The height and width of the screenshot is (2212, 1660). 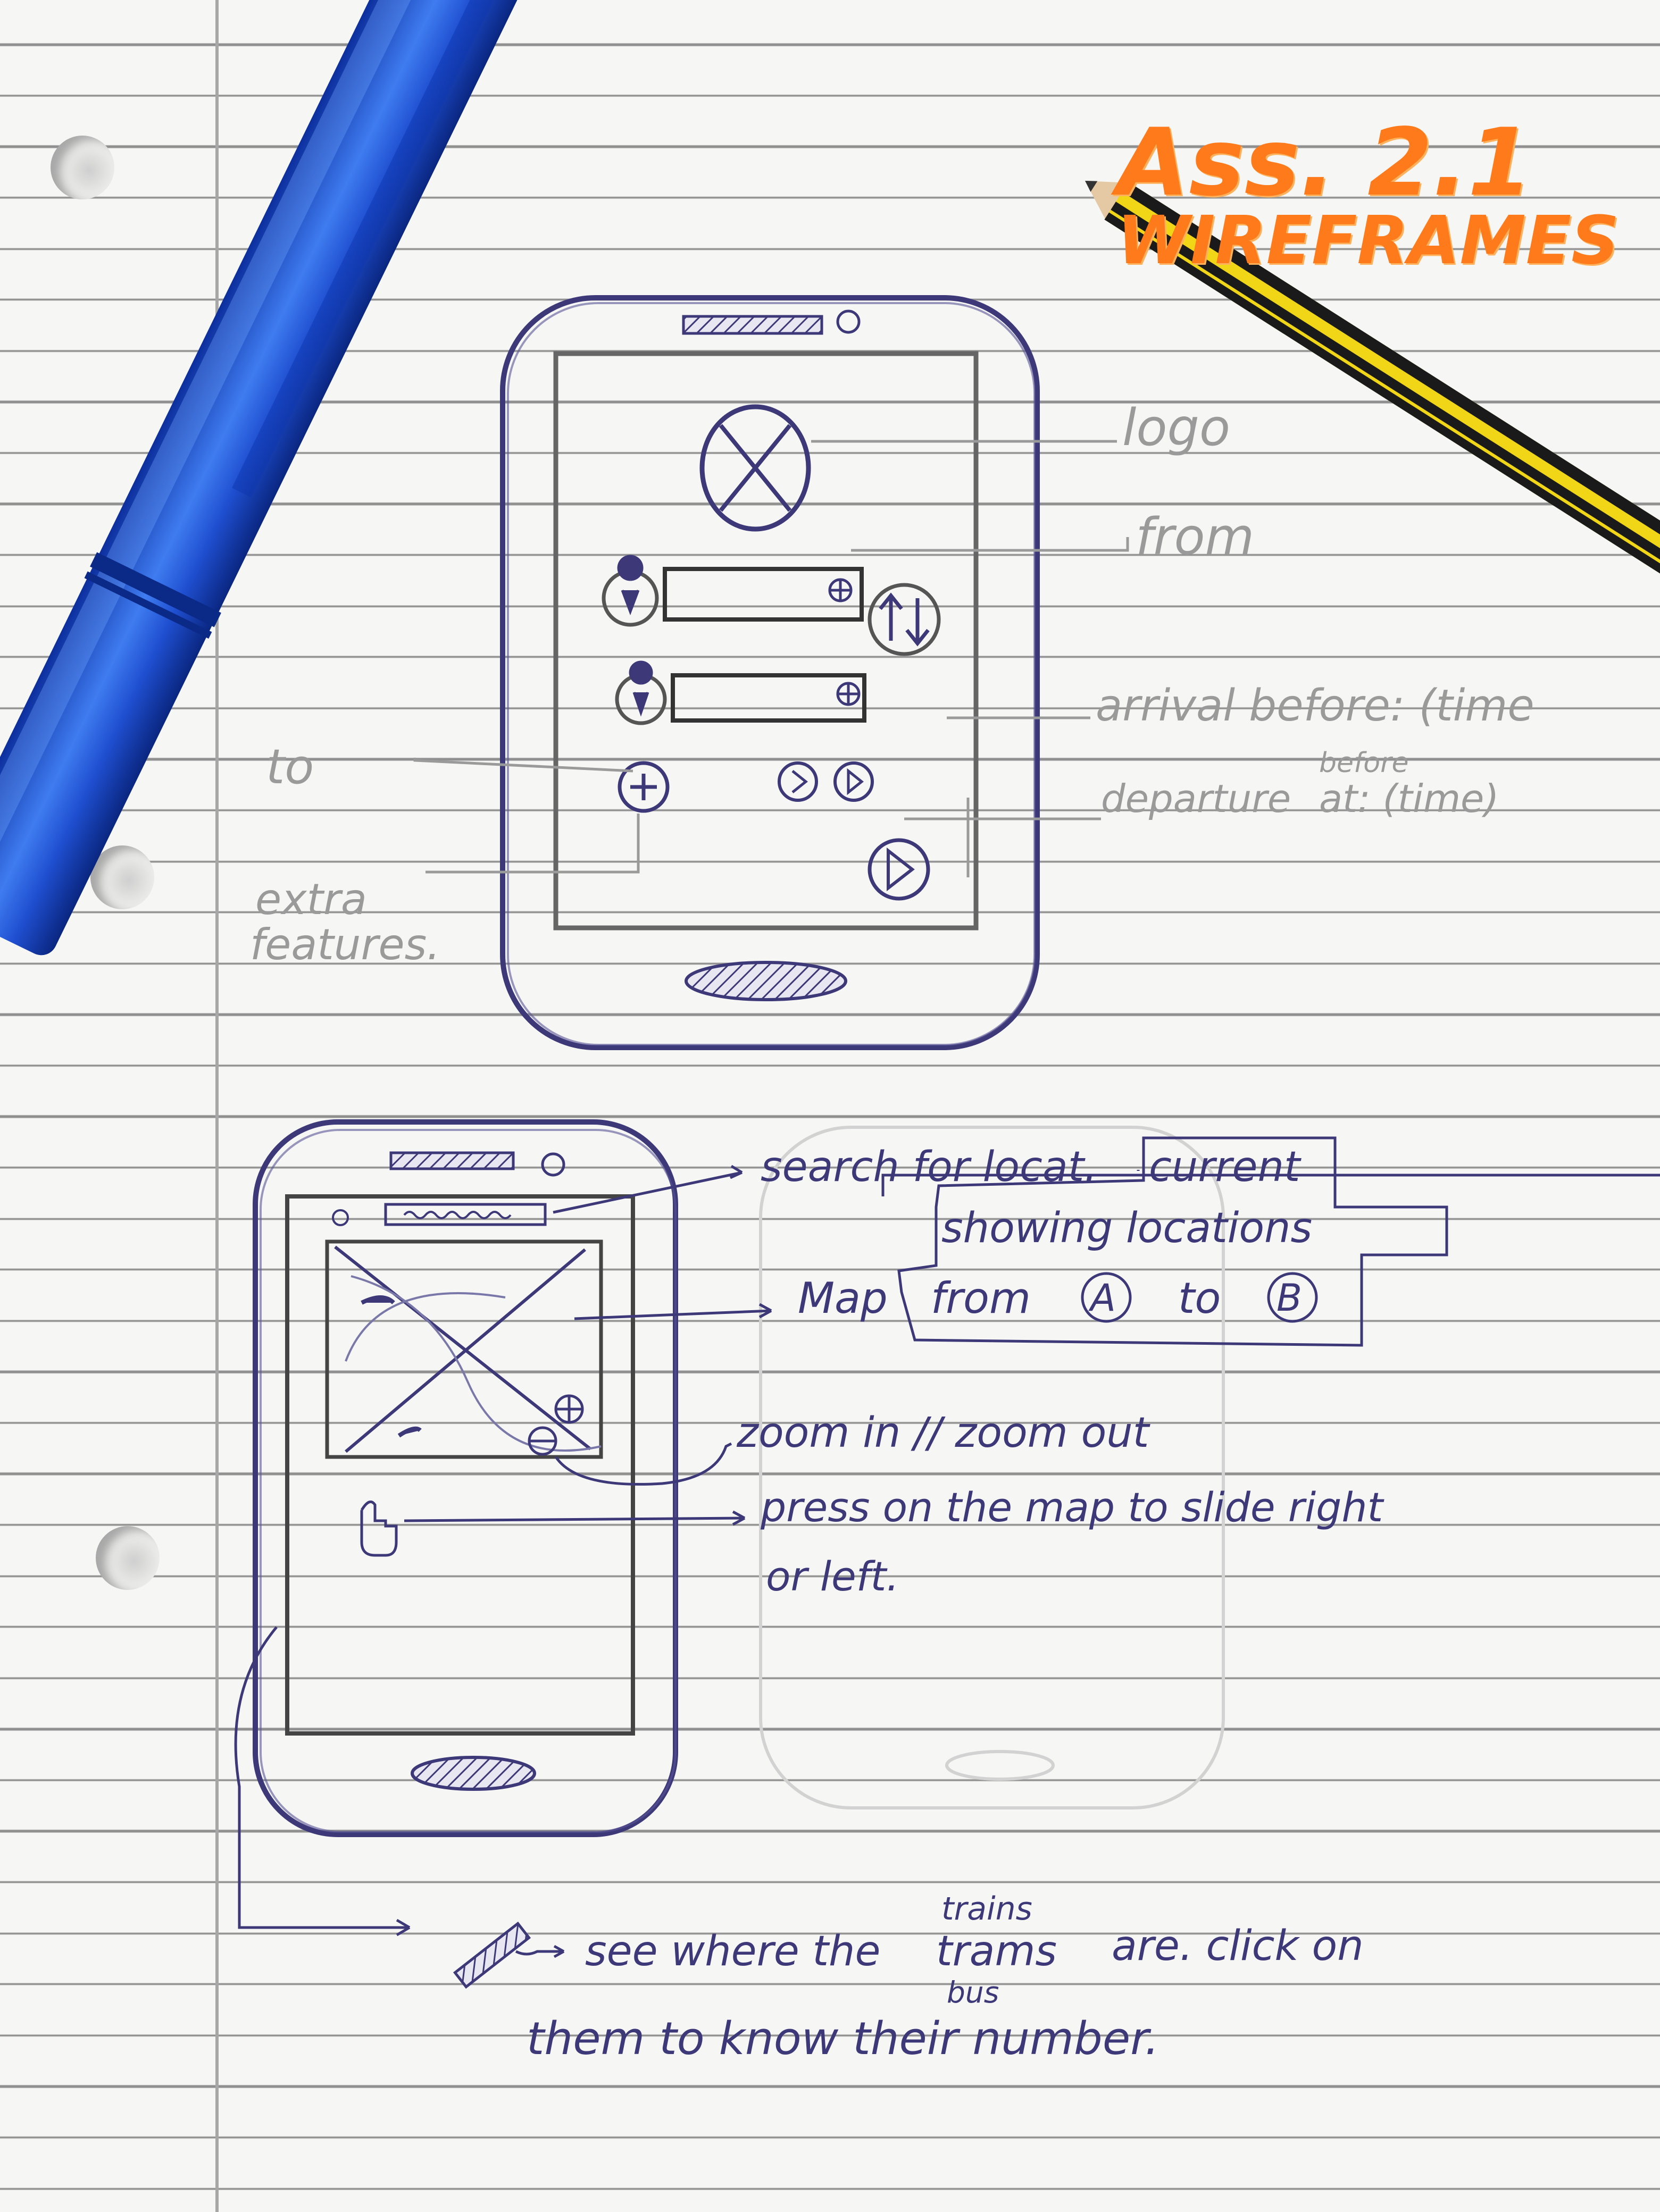 What do you see at coordinates (379, 1528) in the screenshot?
I see `hand-icon` at bounding box center [379, 1528].